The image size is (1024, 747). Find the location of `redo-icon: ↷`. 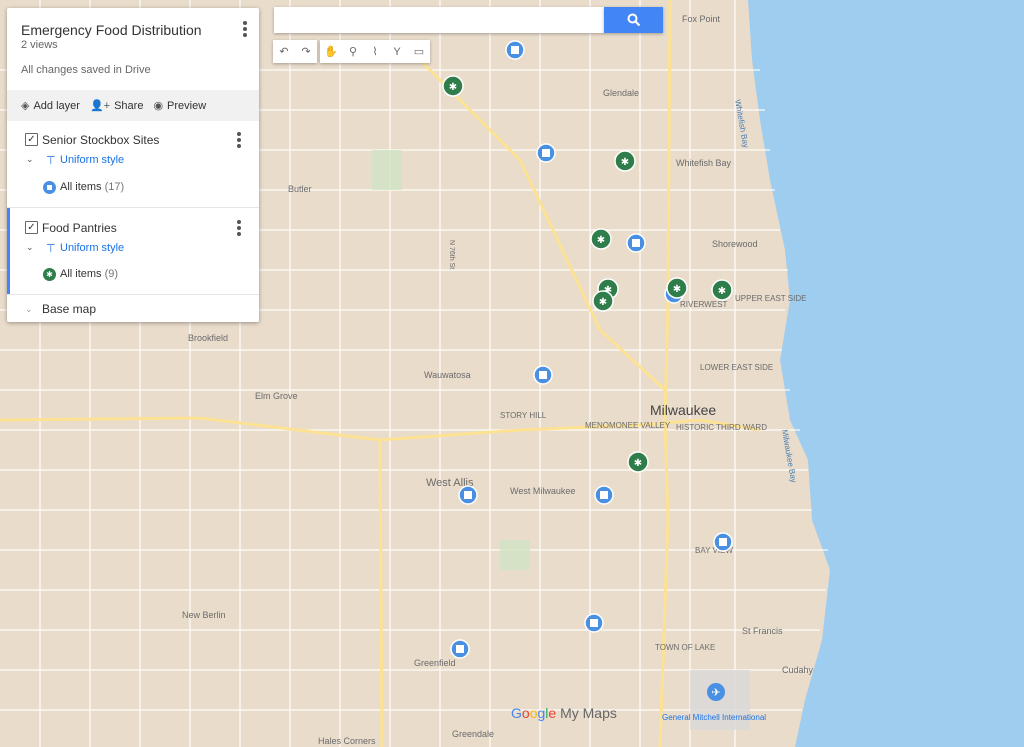

redo-icon: ↷ is located at coordinates (306, 51).